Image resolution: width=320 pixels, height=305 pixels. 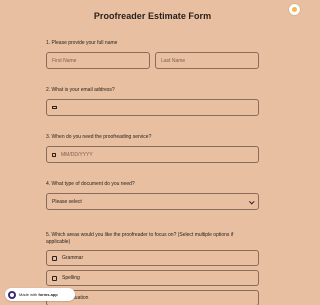 I want to click on date-placeholder: MM/DD/YYYY, so click(x=77, y=154).